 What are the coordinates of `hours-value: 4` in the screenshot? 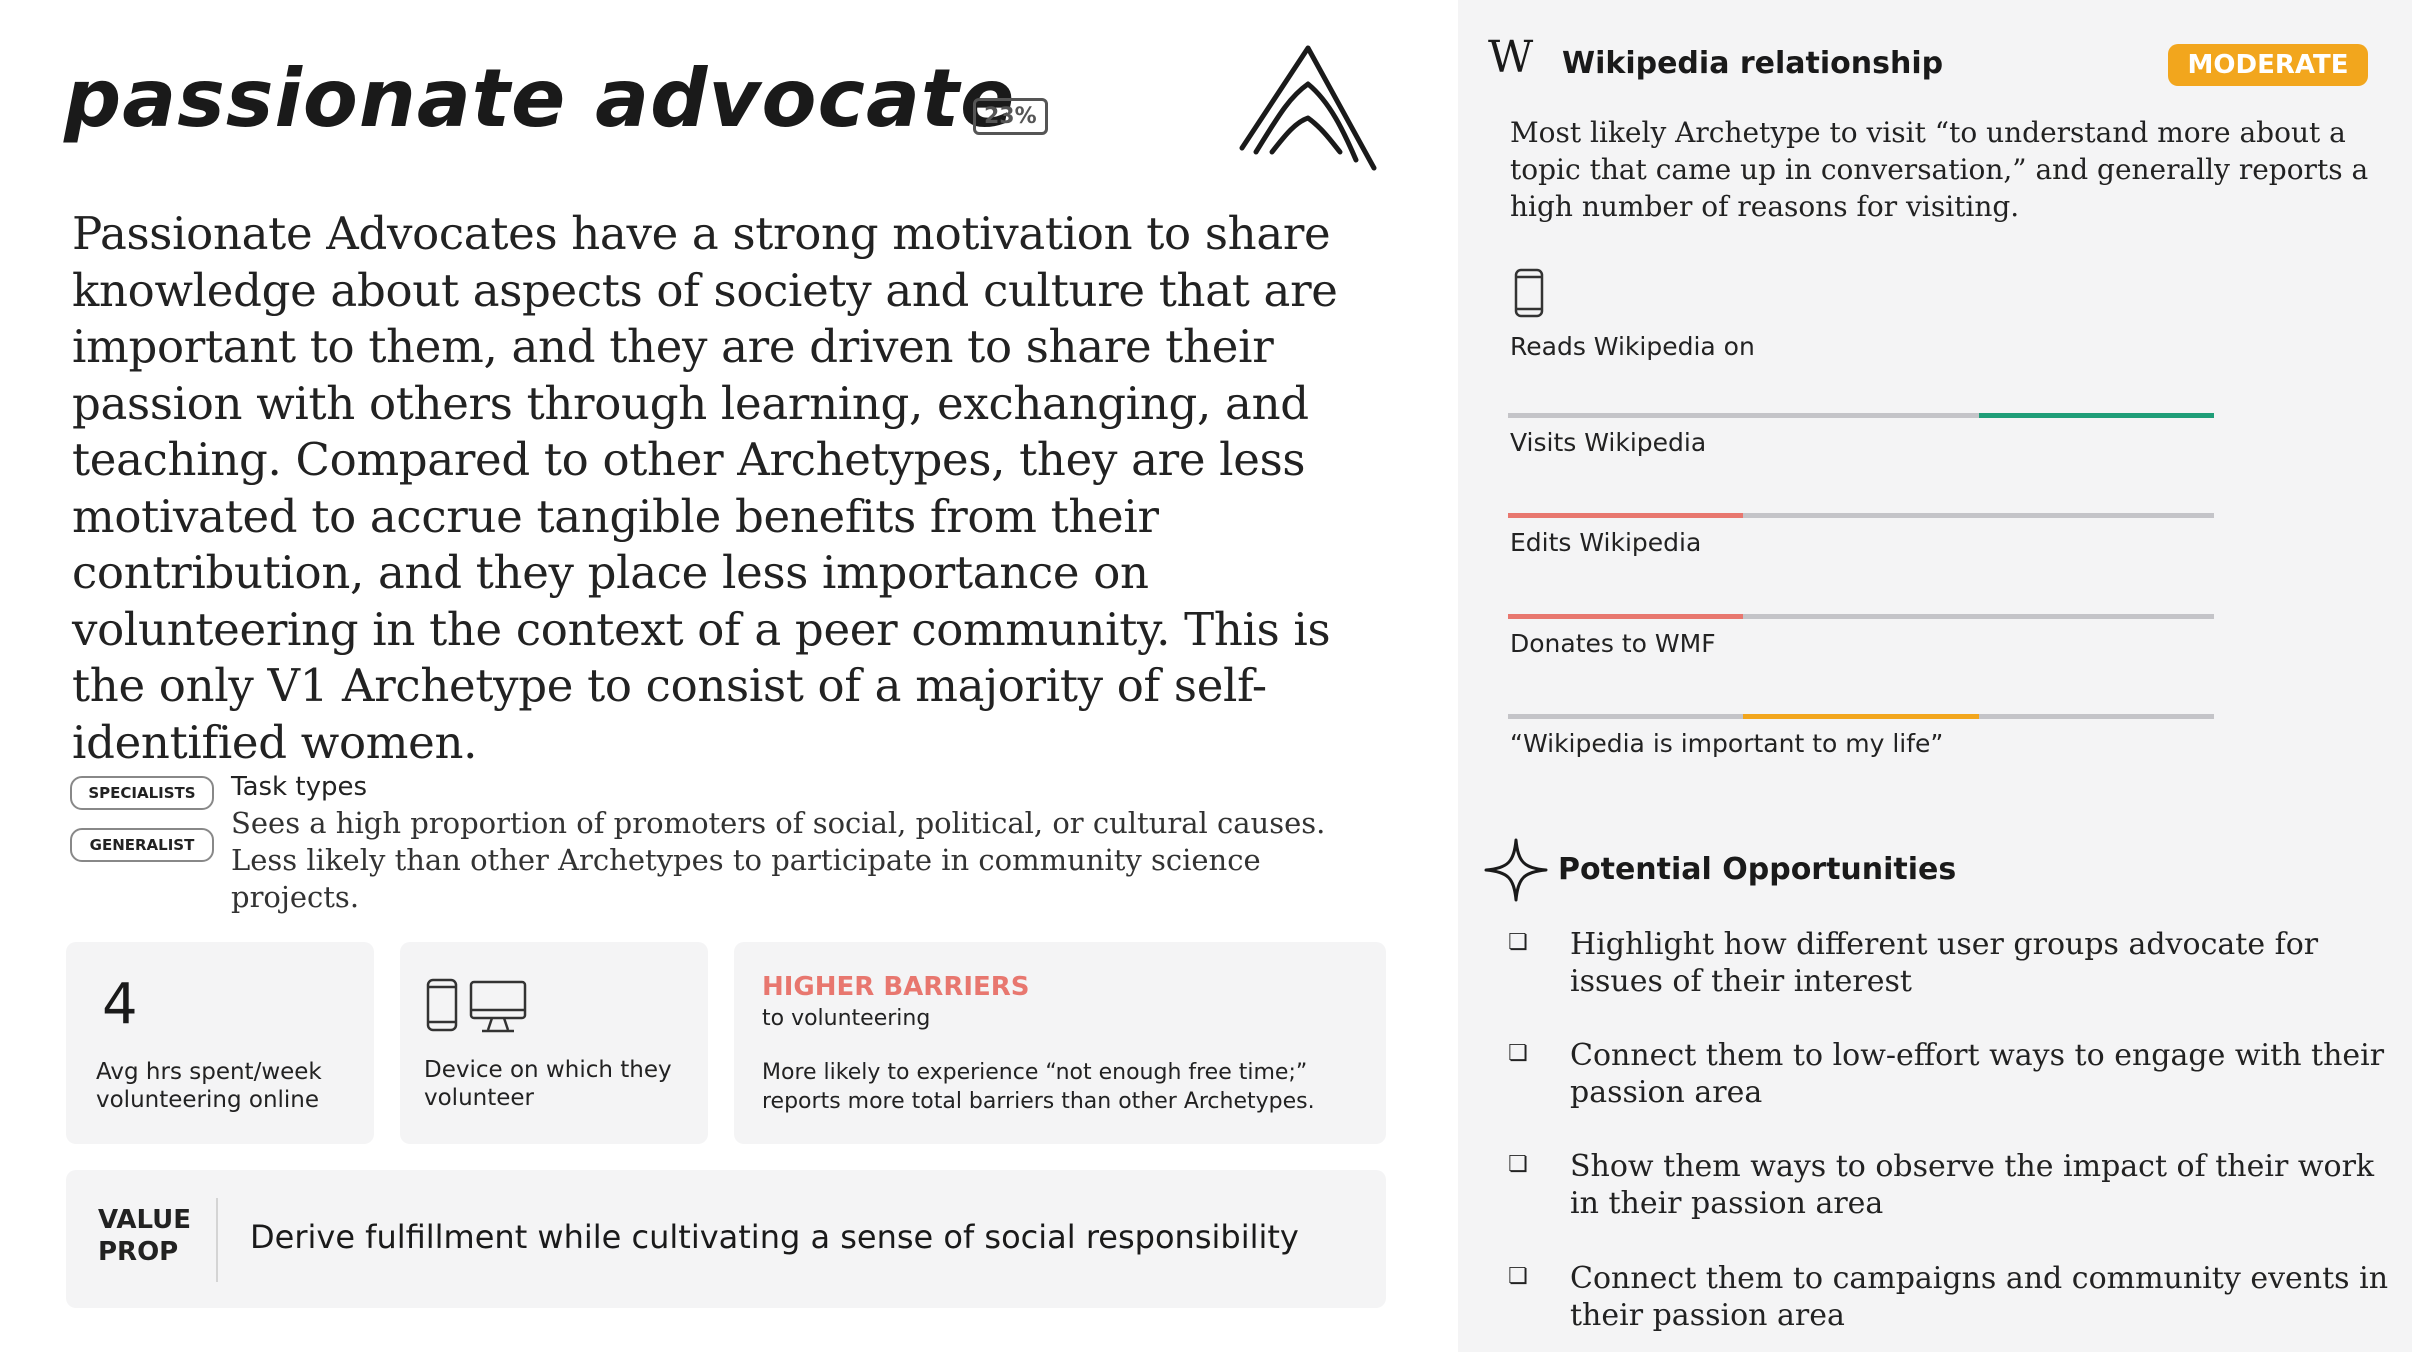 It's located at (120, 1004).